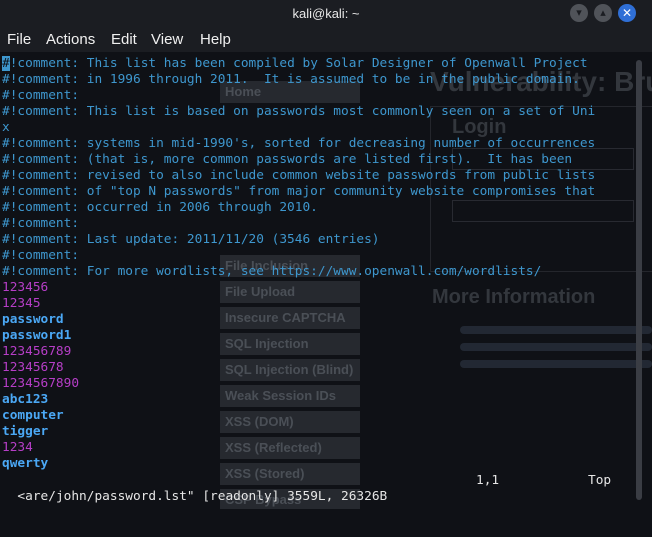 This screenshot has width=652, height=537. What do you see at coordinates (37, 351) in the screenshot?
I see `terminal-line: 123456789` at bounding box center [37, 351].